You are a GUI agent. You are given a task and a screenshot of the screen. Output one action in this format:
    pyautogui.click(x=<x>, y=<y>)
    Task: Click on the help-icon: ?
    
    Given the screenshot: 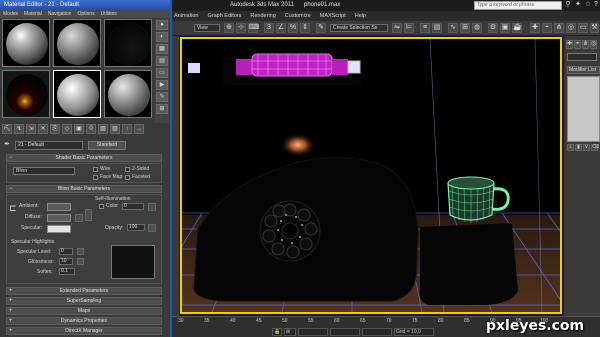 What is the action you would take?
    pyautogui.click(x=596, y=5)
    